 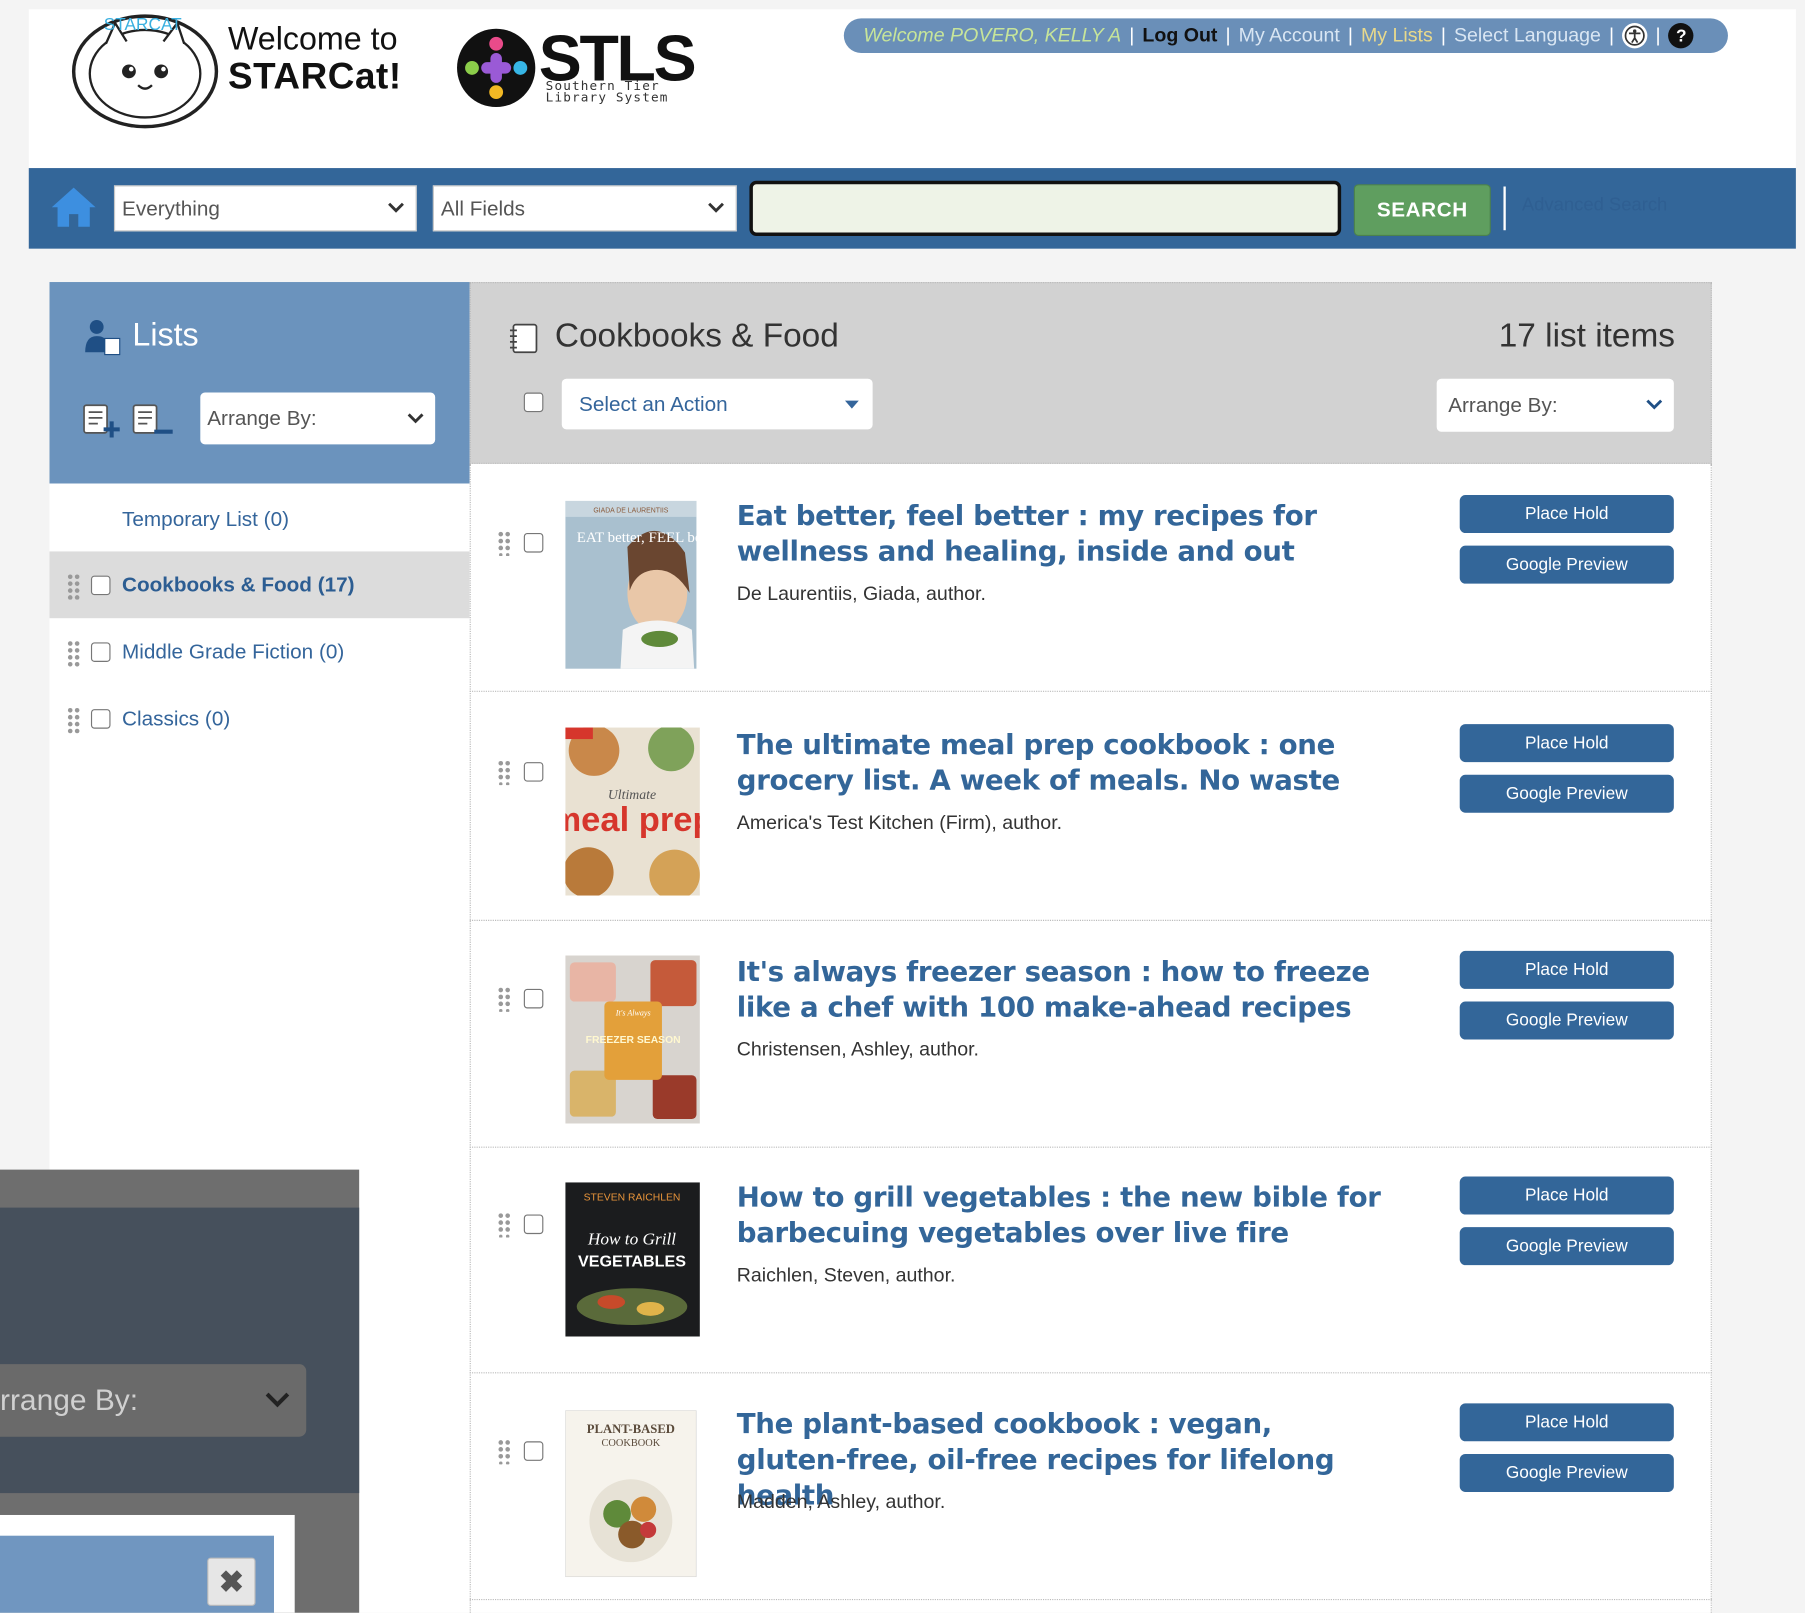 I want to click on welcome-user: Welcome POVERO, KELLY A, so click(x=992, y=35).